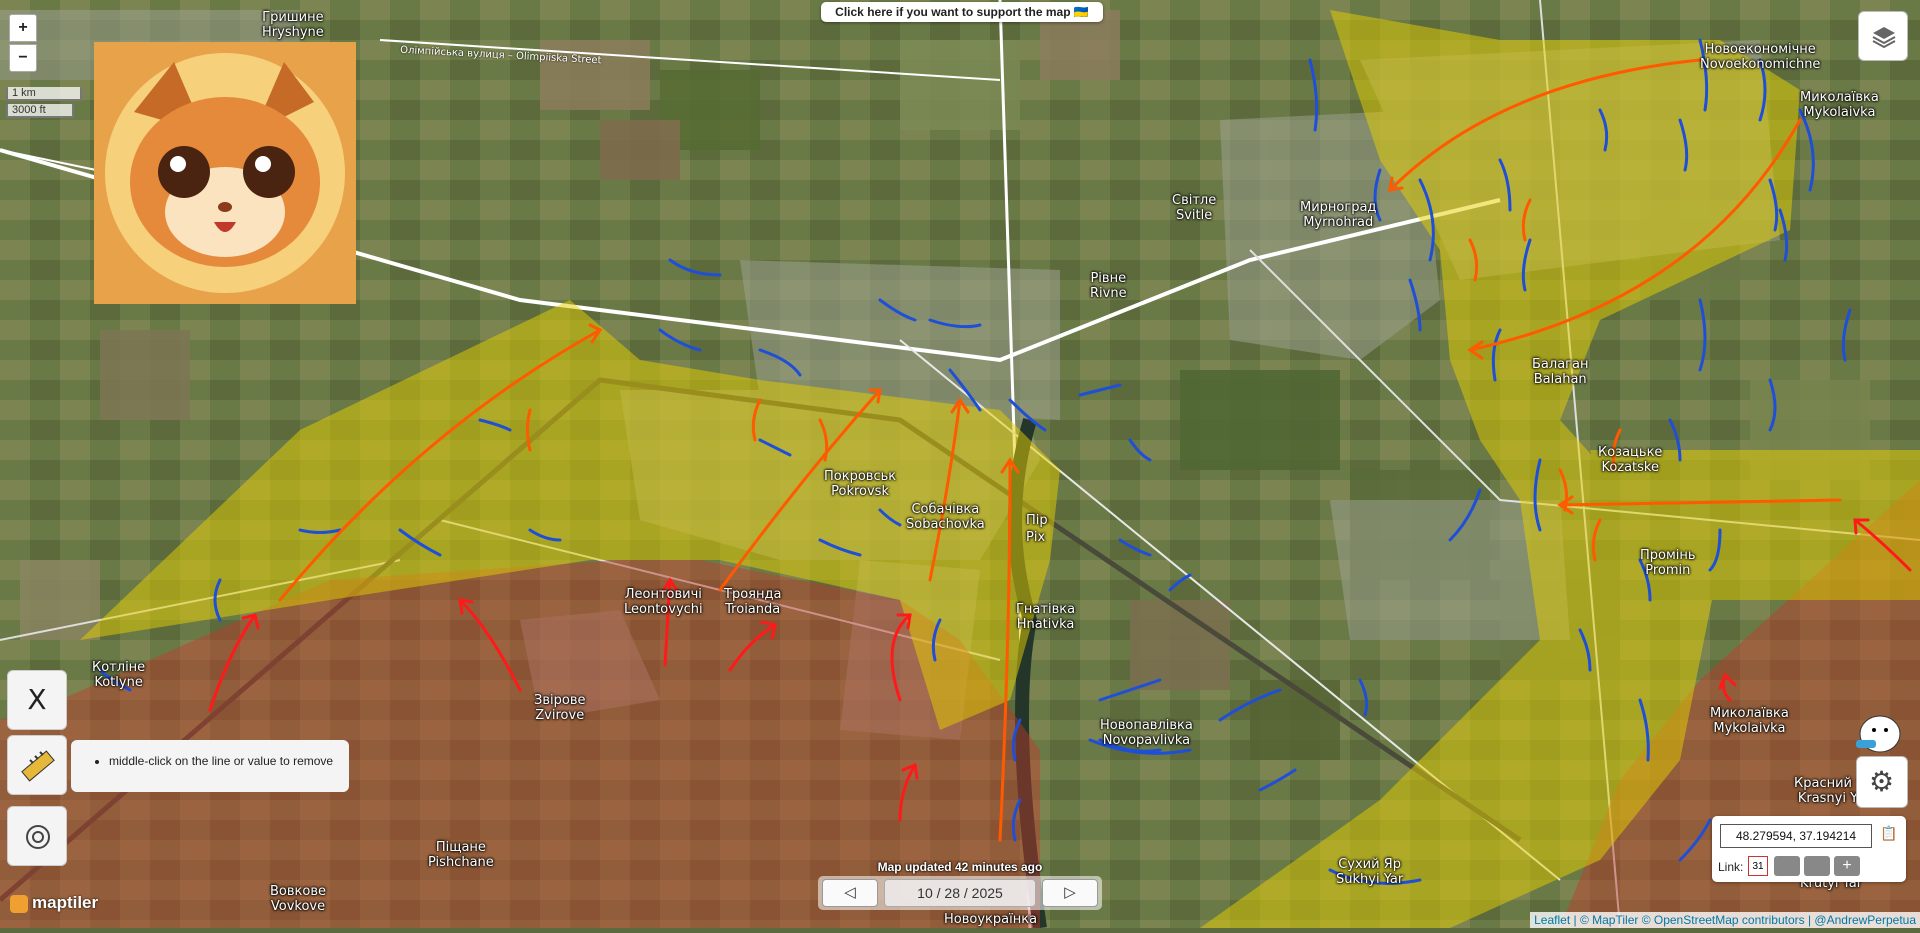  I want to click on date-picker: 10 / 28 / 2025, so click(960, 893).